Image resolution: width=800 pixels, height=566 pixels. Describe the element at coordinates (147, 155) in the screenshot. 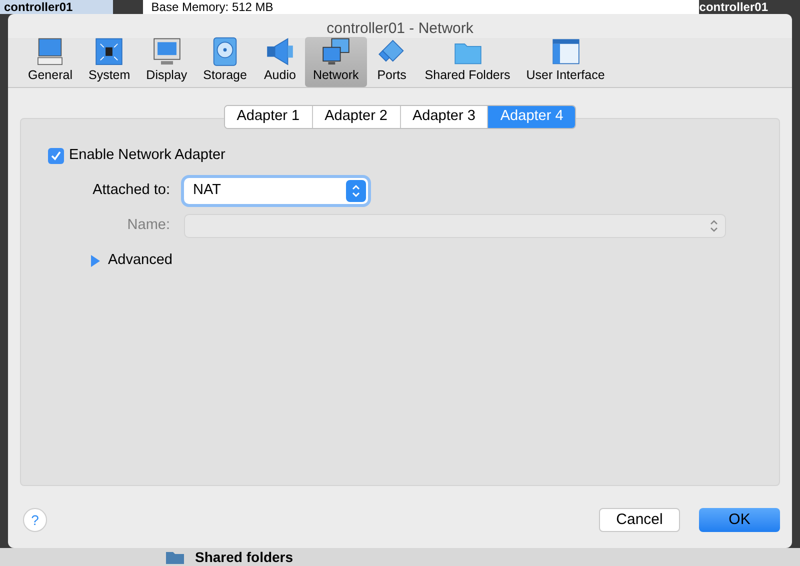

I see `checkbox-label: Enable Network Adapter` at that location.